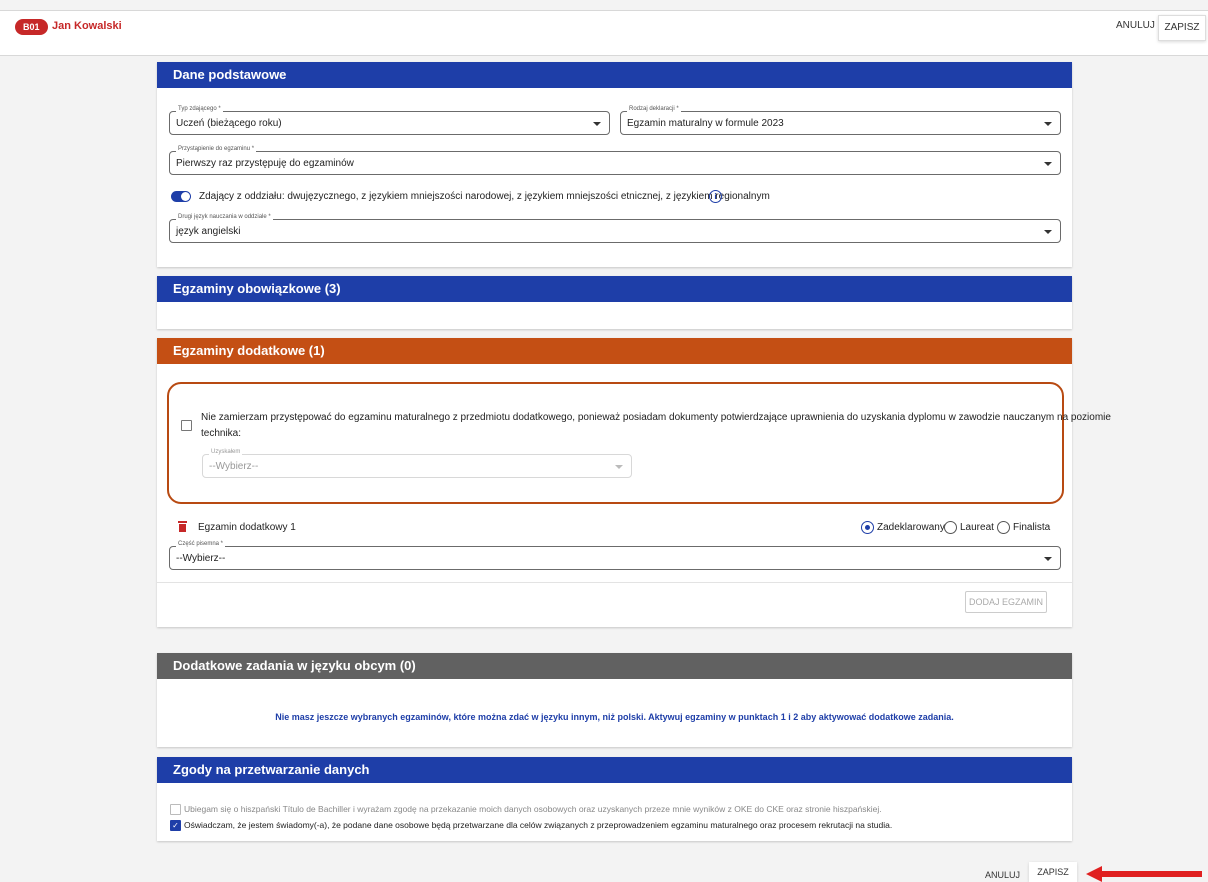 The width and height of the screenshot is (1208, 882). I want to click on radio-laureate-label: Laureat, so click(977, 527).